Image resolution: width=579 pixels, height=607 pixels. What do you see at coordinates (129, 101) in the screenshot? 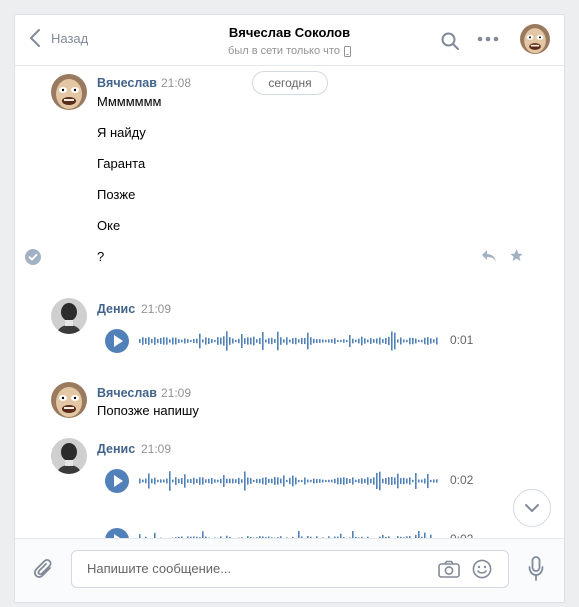
I see `message-text: Ммммммм` at bounding box center [129, 101].